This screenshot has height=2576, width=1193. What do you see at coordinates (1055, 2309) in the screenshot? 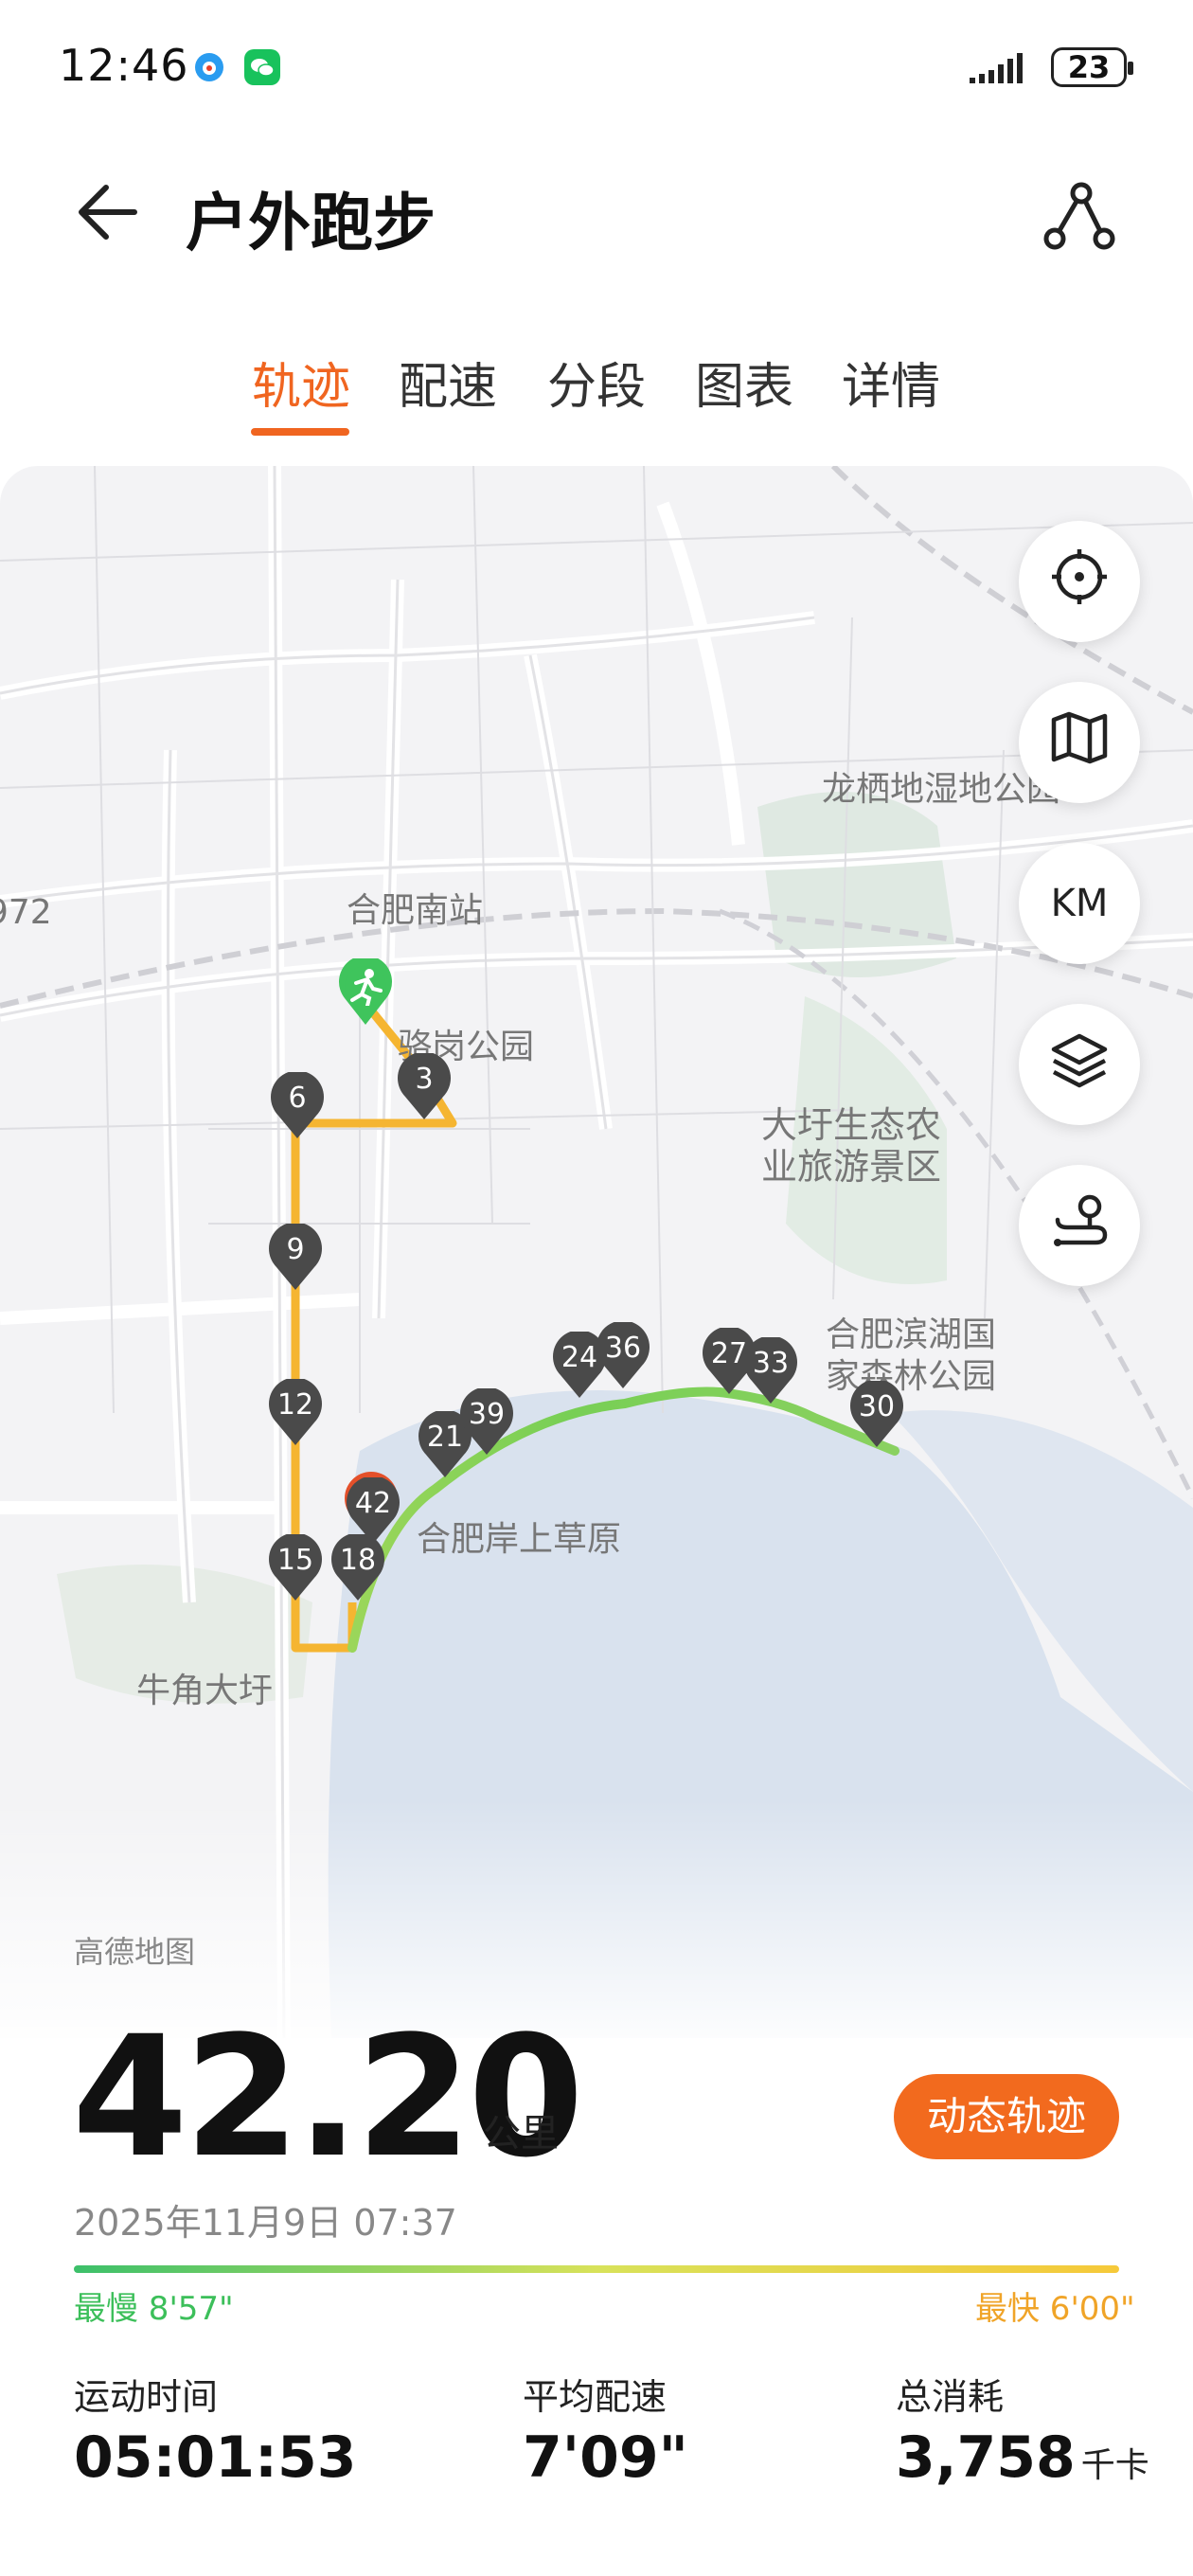
I see `pace-fastest: 最快 6'00"` at bounding box center [1055, 2309].